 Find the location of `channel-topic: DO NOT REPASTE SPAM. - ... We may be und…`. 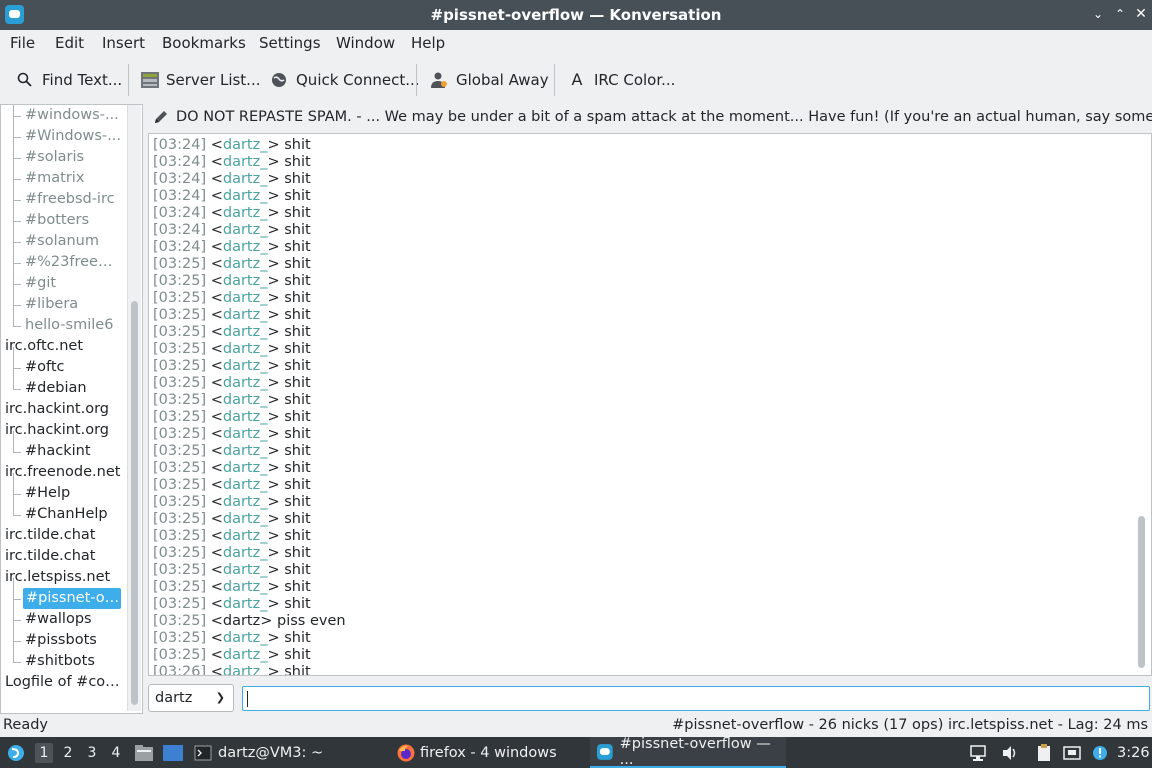

channel-topic: DO NOT REPASTE SPAM. - ... We may be und… is located at coordinates (650, 117).